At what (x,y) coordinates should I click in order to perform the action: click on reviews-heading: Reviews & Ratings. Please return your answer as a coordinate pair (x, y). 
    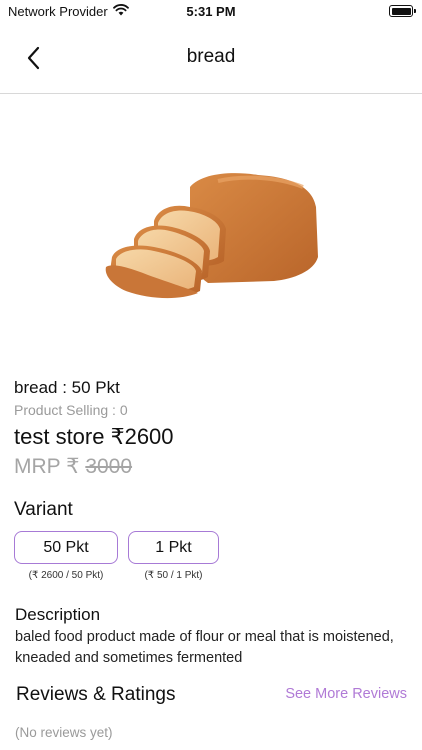
    Looking at the image, I should click on (96, 694).